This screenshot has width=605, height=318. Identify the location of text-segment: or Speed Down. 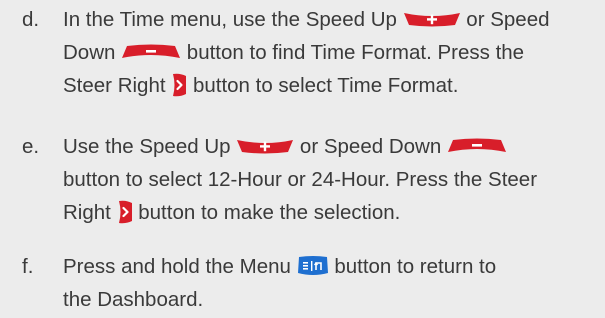
(370, 146).